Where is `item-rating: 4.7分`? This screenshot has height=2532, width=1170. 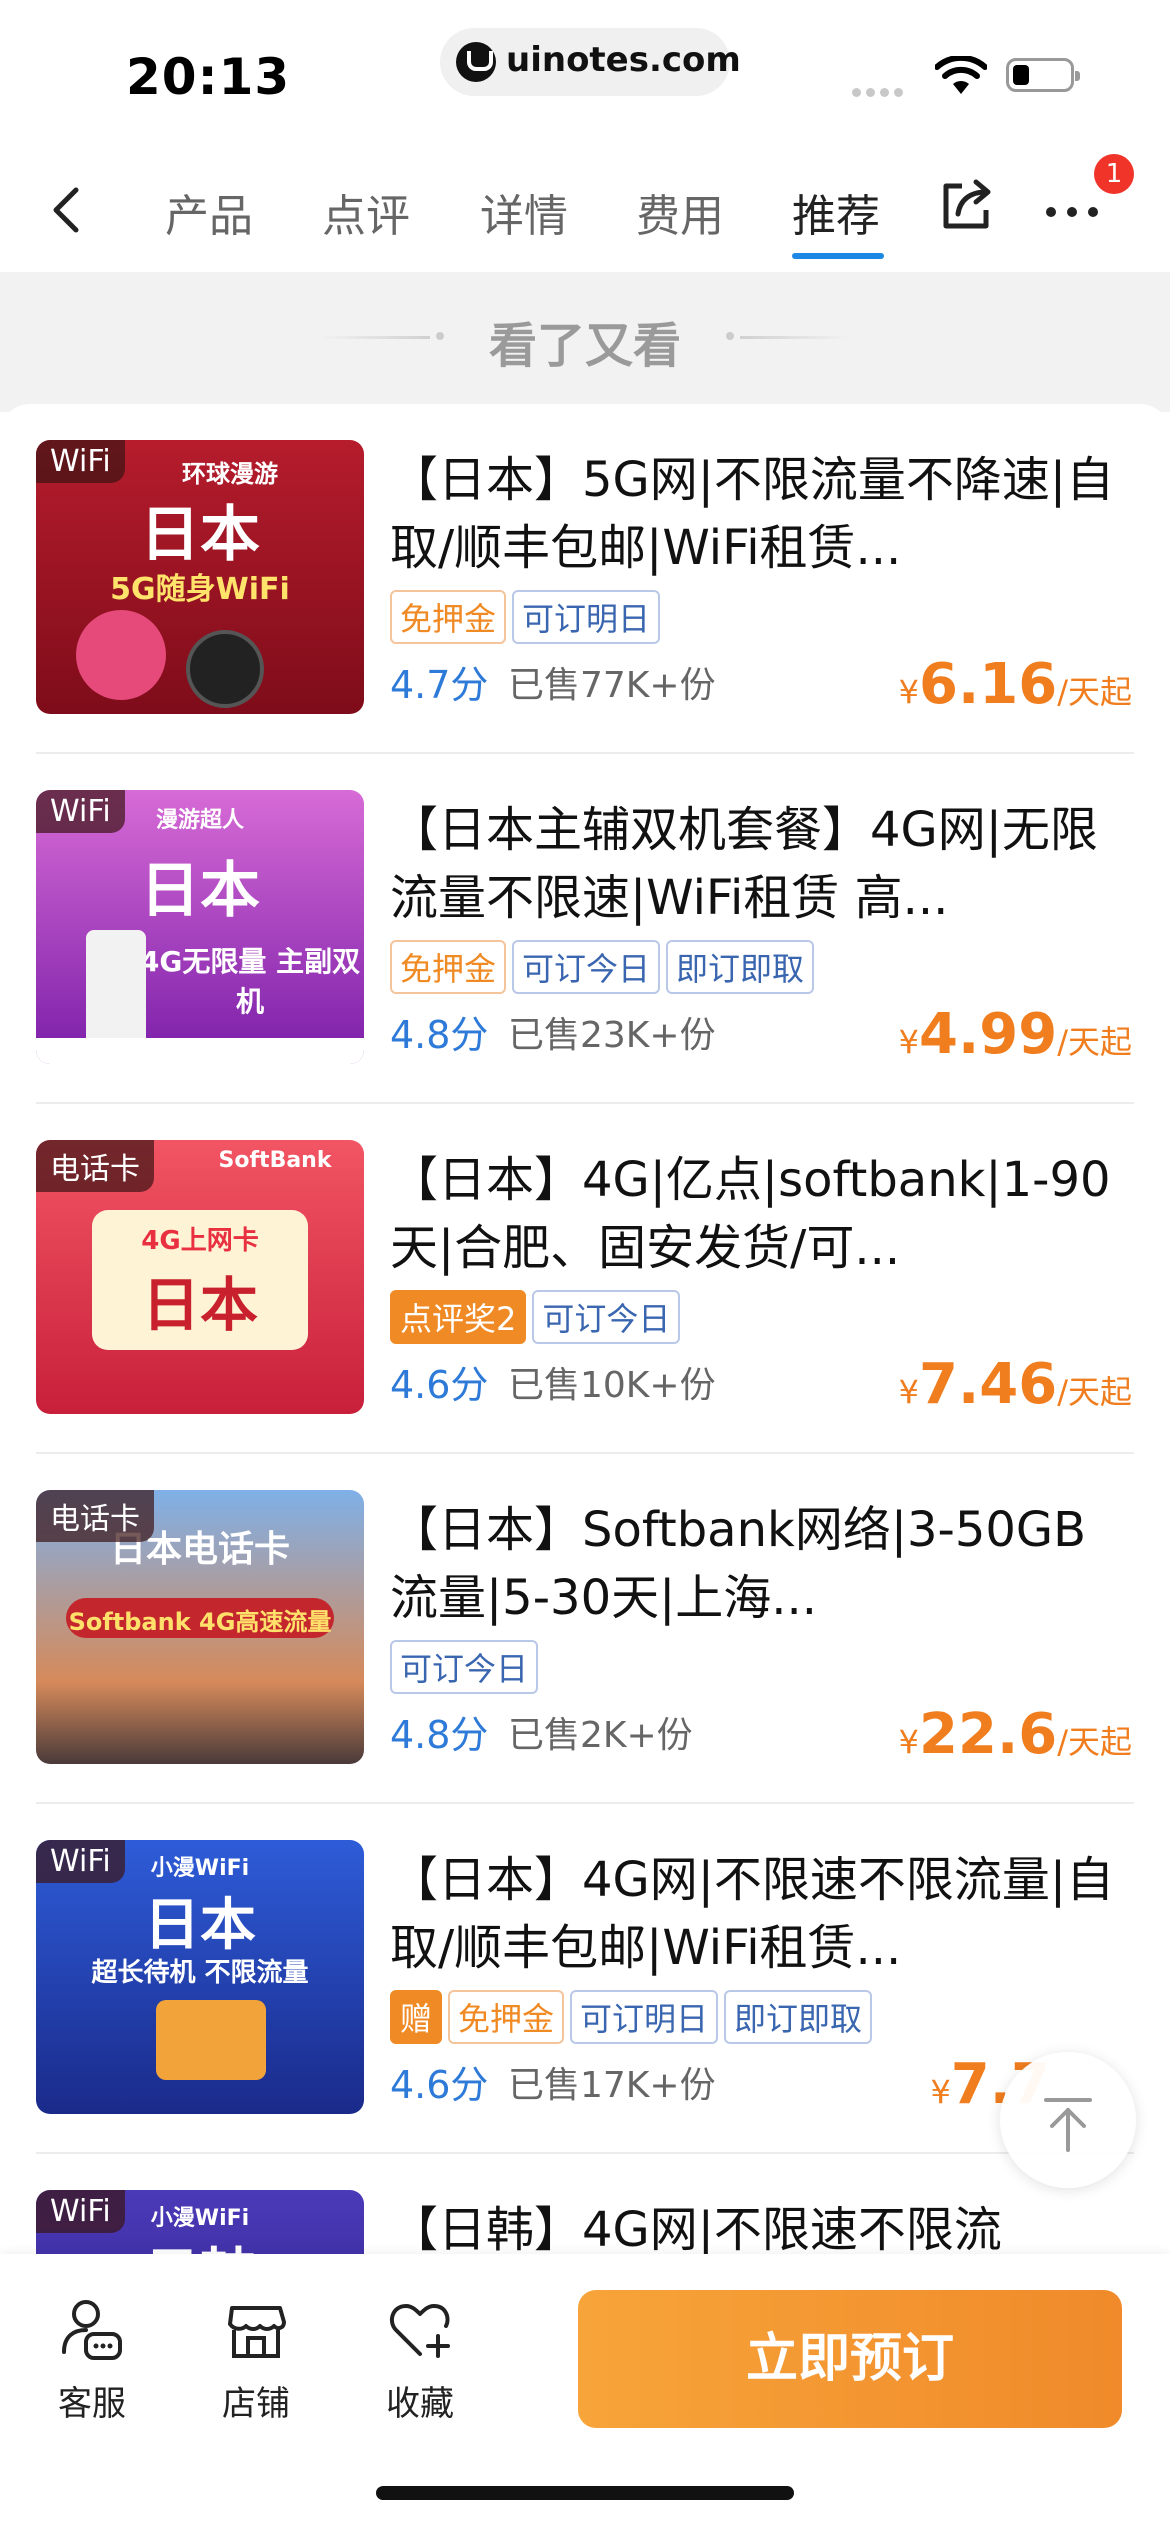 item-rating: 4.7分 is located at coordinates (439, 685).